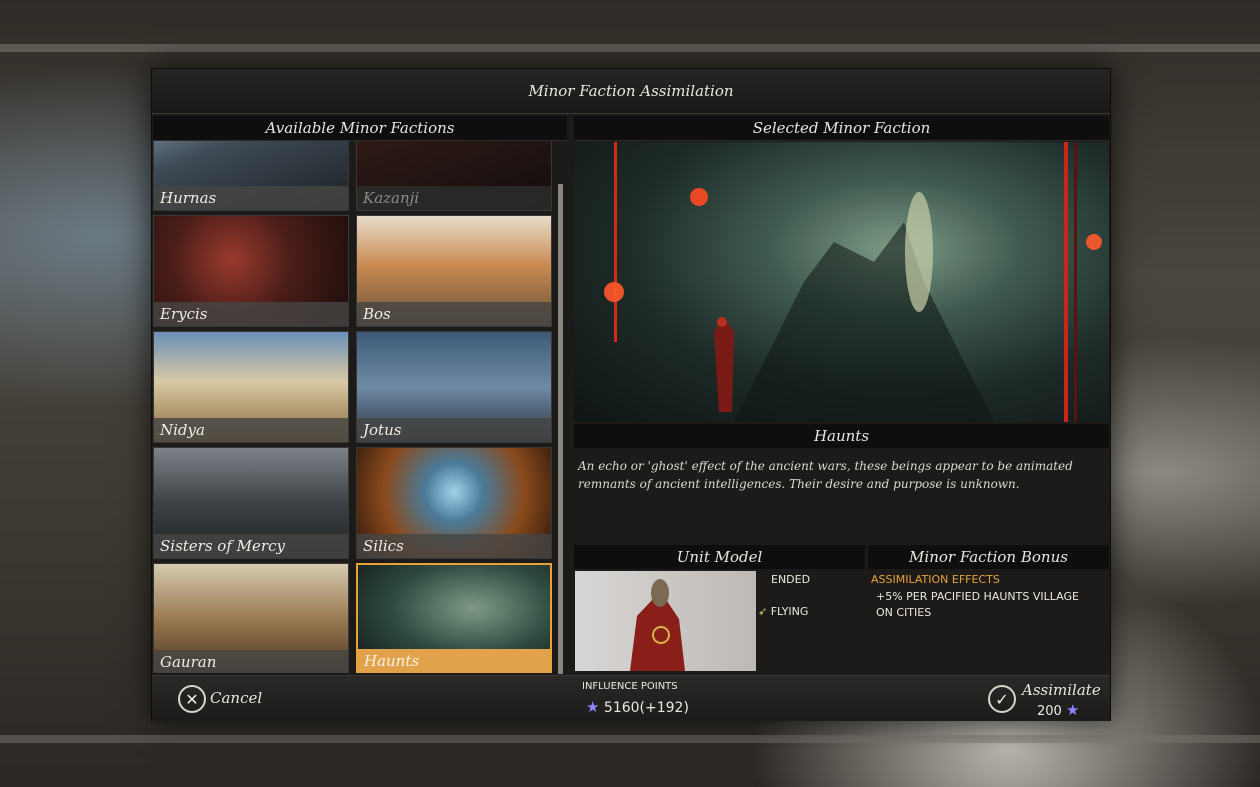  I want to click on unit-model-svg, so click(657, 625).